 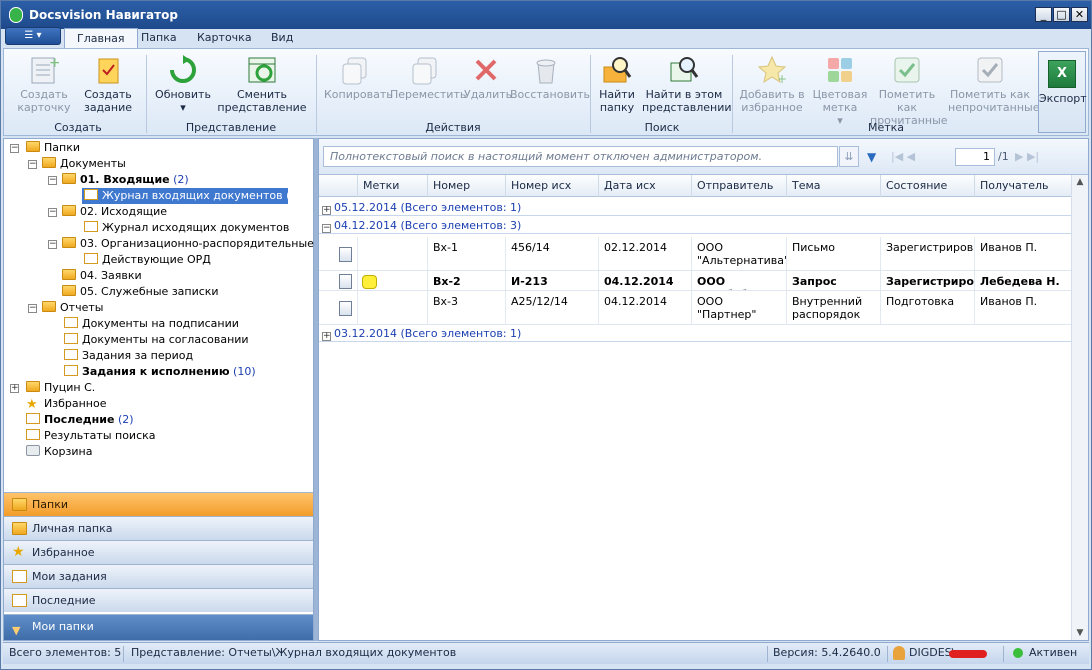 What do you see at coordinates (186, 228) in the screenshot?
I see `tree-node-outgoing-journal: Журнал исходящих документов` at bounding box center [186, 228].